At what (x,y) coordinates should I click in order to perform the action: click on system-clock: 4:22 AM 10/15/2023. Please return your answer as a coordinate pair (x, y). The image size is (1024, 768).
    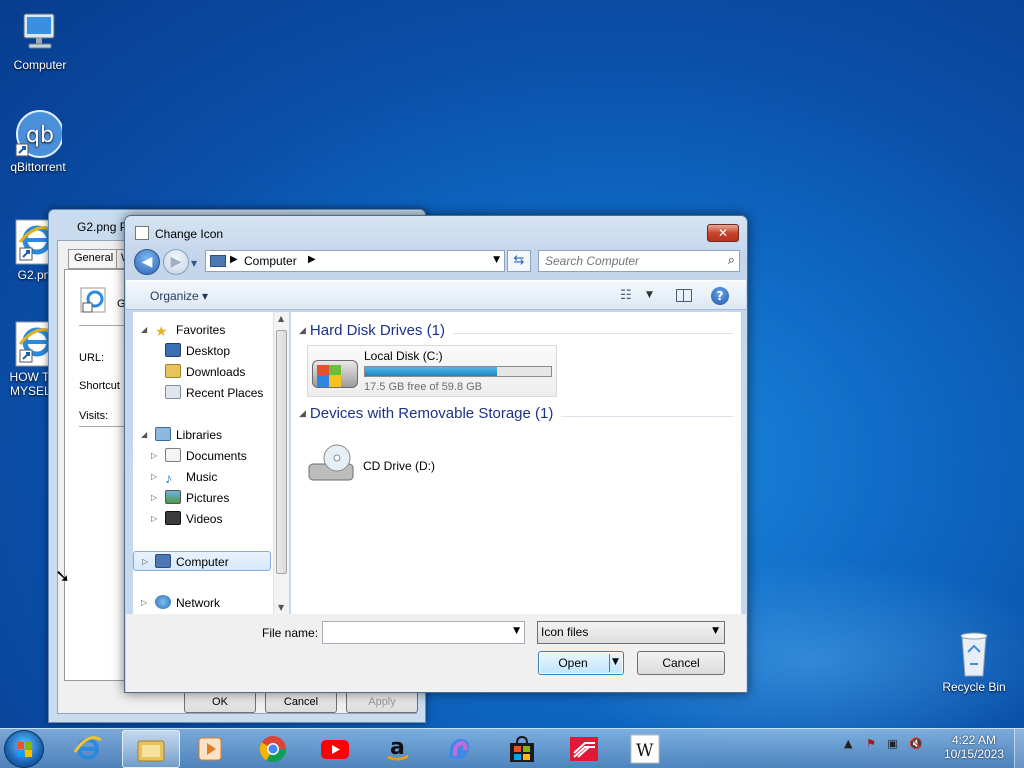
    Looking at the image, I should click on (974, 747).